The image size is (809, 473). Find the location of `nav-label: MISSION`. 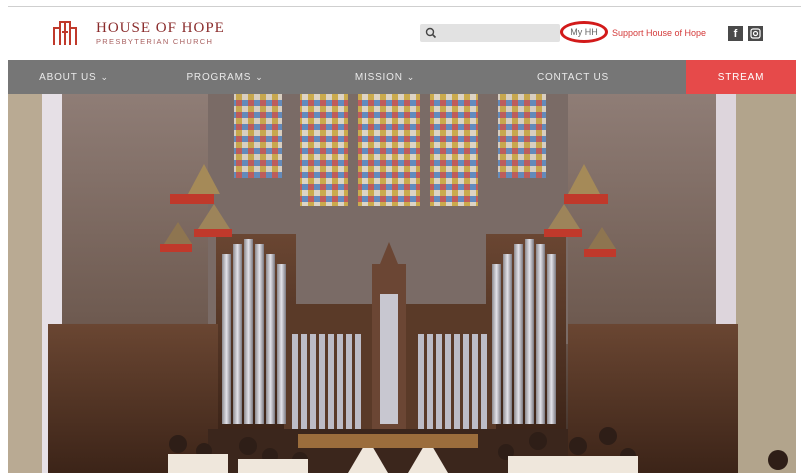

nav-label: MISSION is located at coordinates (378, 77).